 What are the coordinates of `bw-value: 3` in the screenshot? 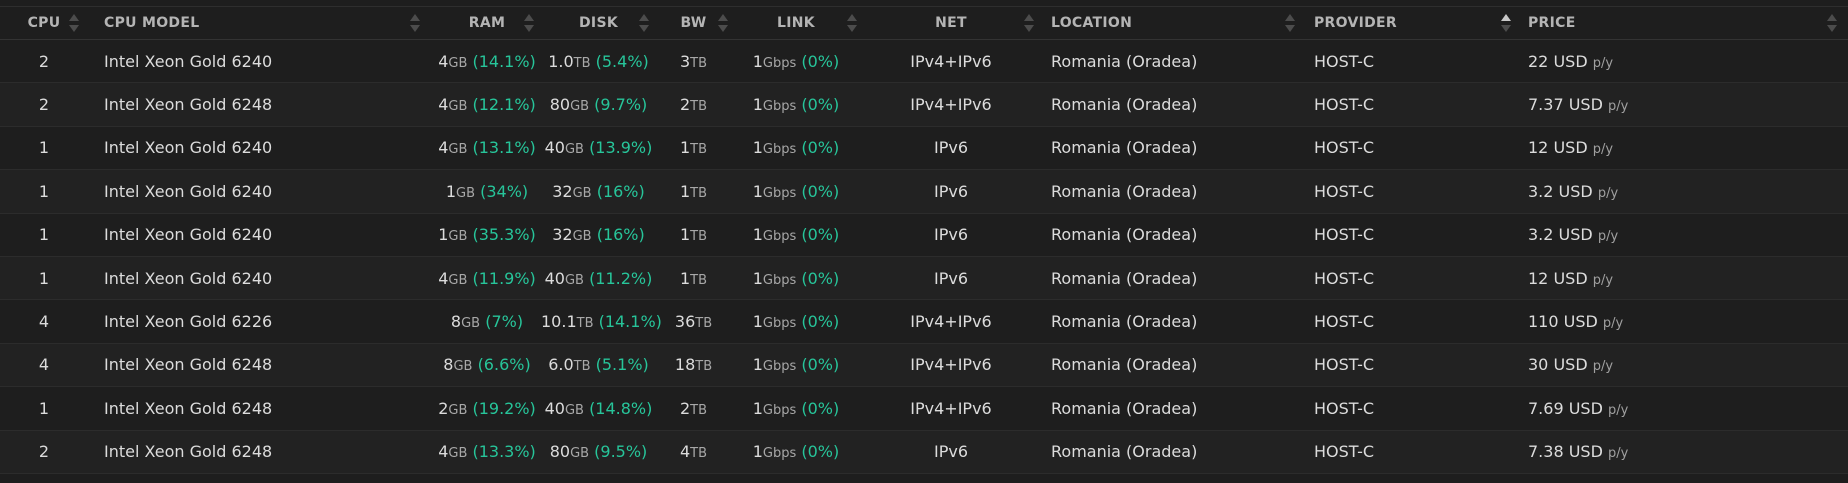 It's located at (685, 61).